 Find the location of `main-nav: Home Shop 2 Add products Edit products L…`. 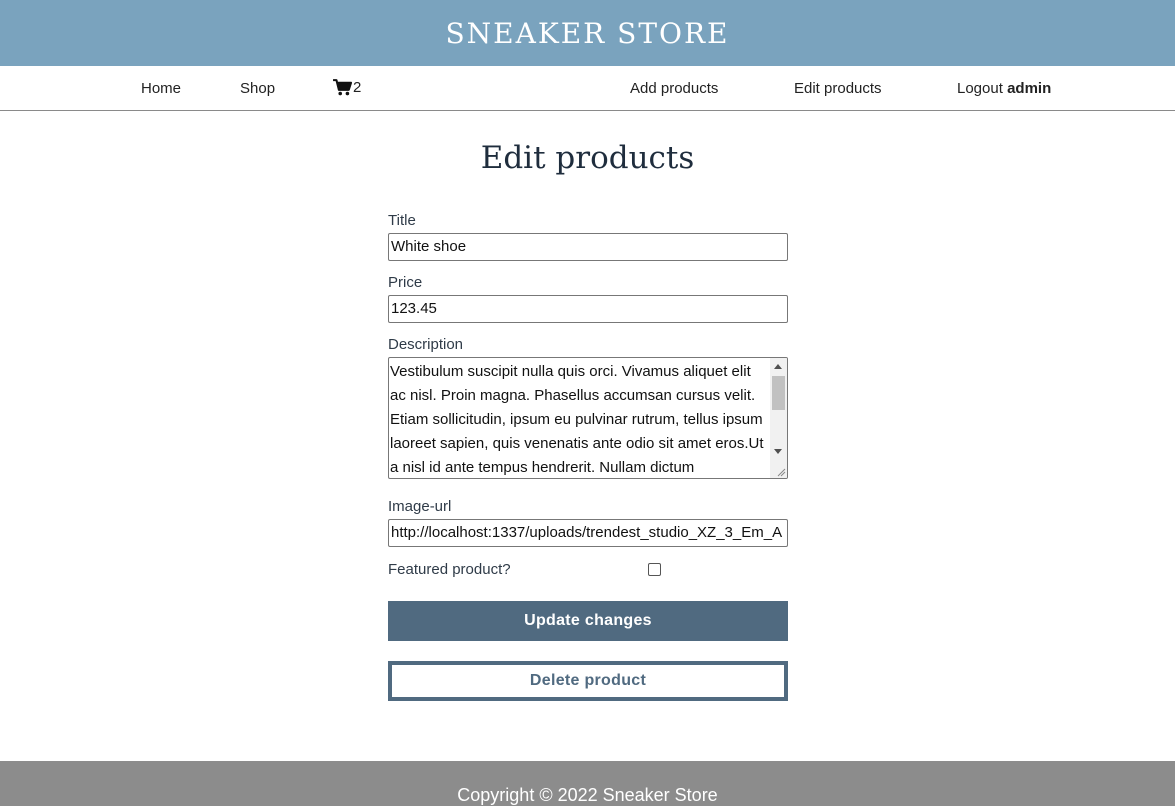

main-nav: Home Shop 2 Add products Edit products L… is located at coordinates (587, 88).